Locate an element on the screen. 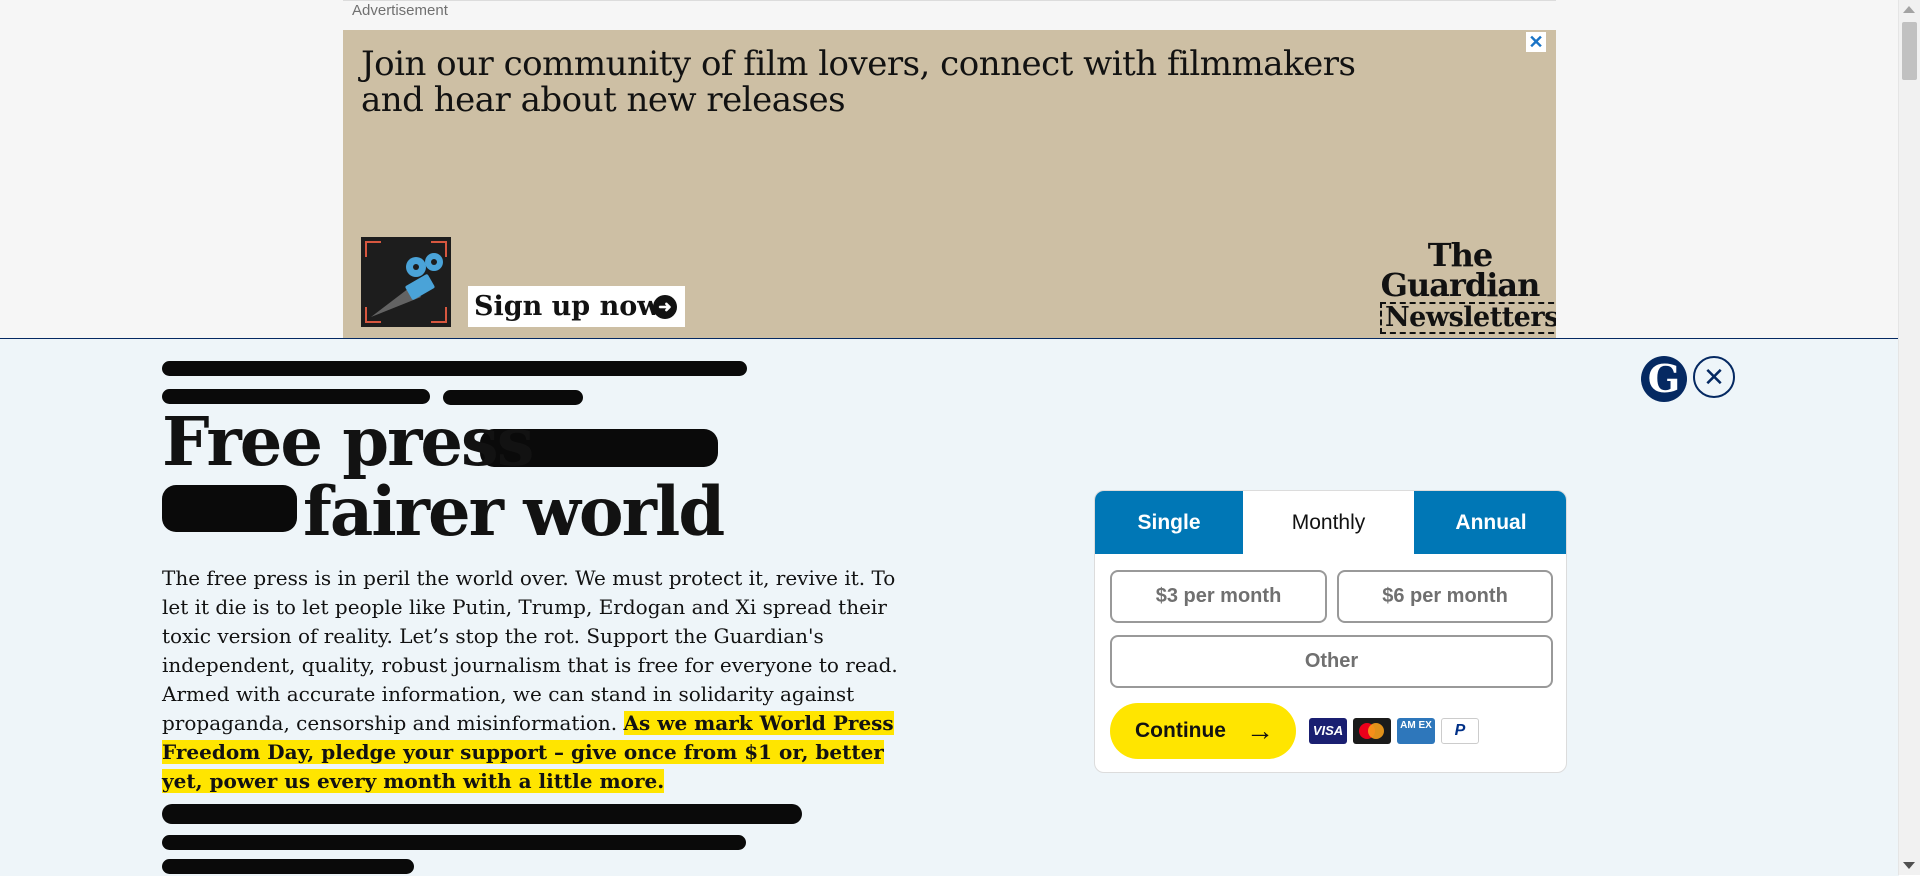 This screenshot has height=876, width=1920. brand-line-3: Newsletters is located at coordinates (1468, 318).